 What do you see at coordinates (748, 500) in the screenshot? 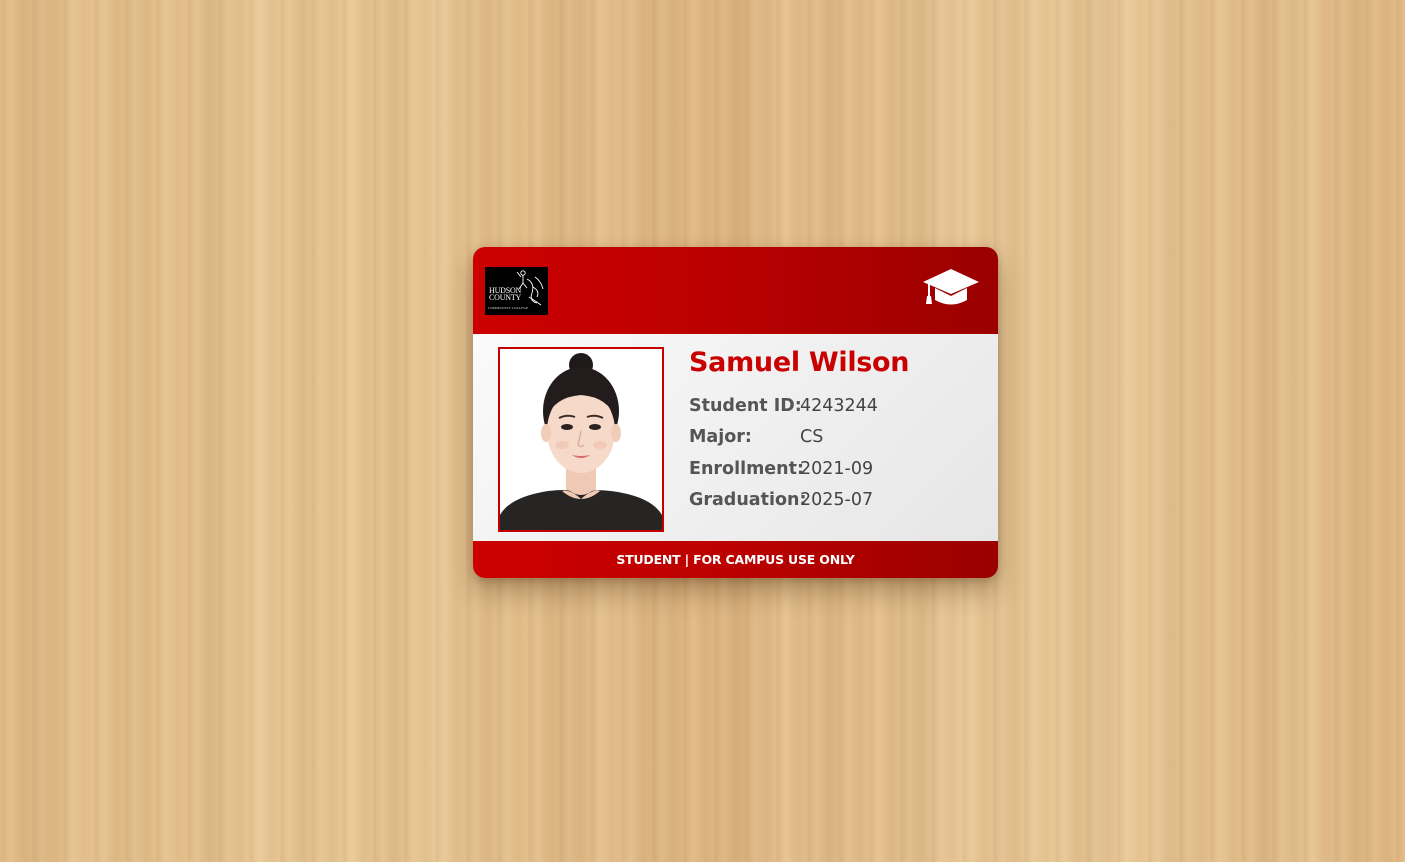
I see `graduation-label: Graduation:` at bounding box center [748, 500].